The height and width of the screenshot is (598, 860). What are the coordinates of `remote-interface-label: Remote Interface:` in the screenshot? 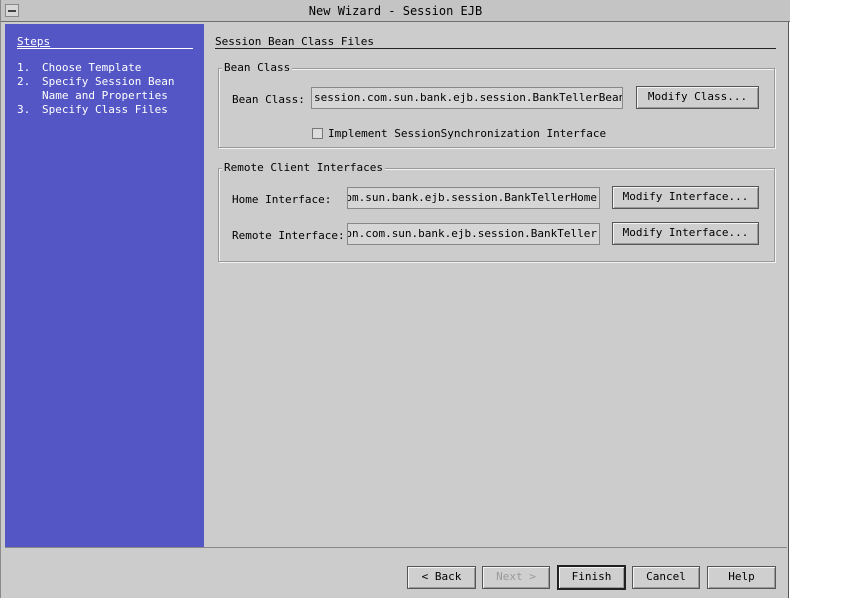 It's located at (288, 235).